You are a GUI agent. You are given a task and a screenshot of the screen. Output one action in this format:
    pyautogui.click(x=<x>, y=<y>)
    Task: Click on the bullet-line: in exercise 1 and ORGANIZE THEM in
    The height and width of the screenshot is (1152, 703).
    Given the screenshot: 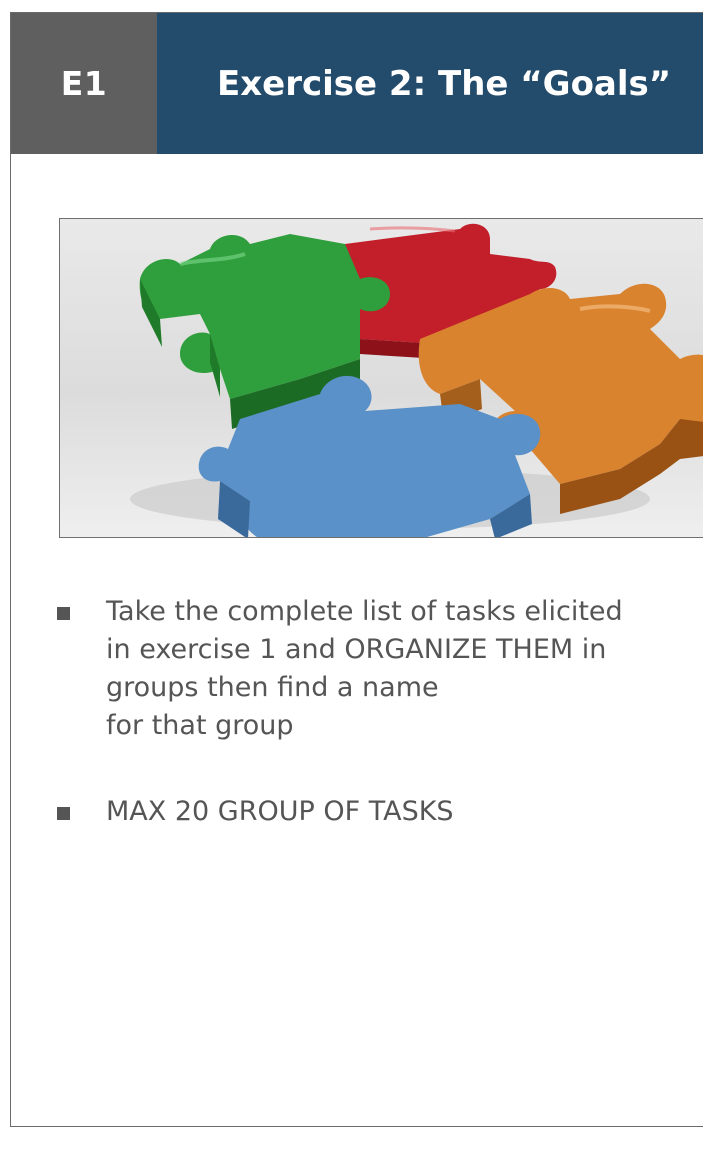 What is the action you would take?
    pyautogui.click(x=356, y=649)
    